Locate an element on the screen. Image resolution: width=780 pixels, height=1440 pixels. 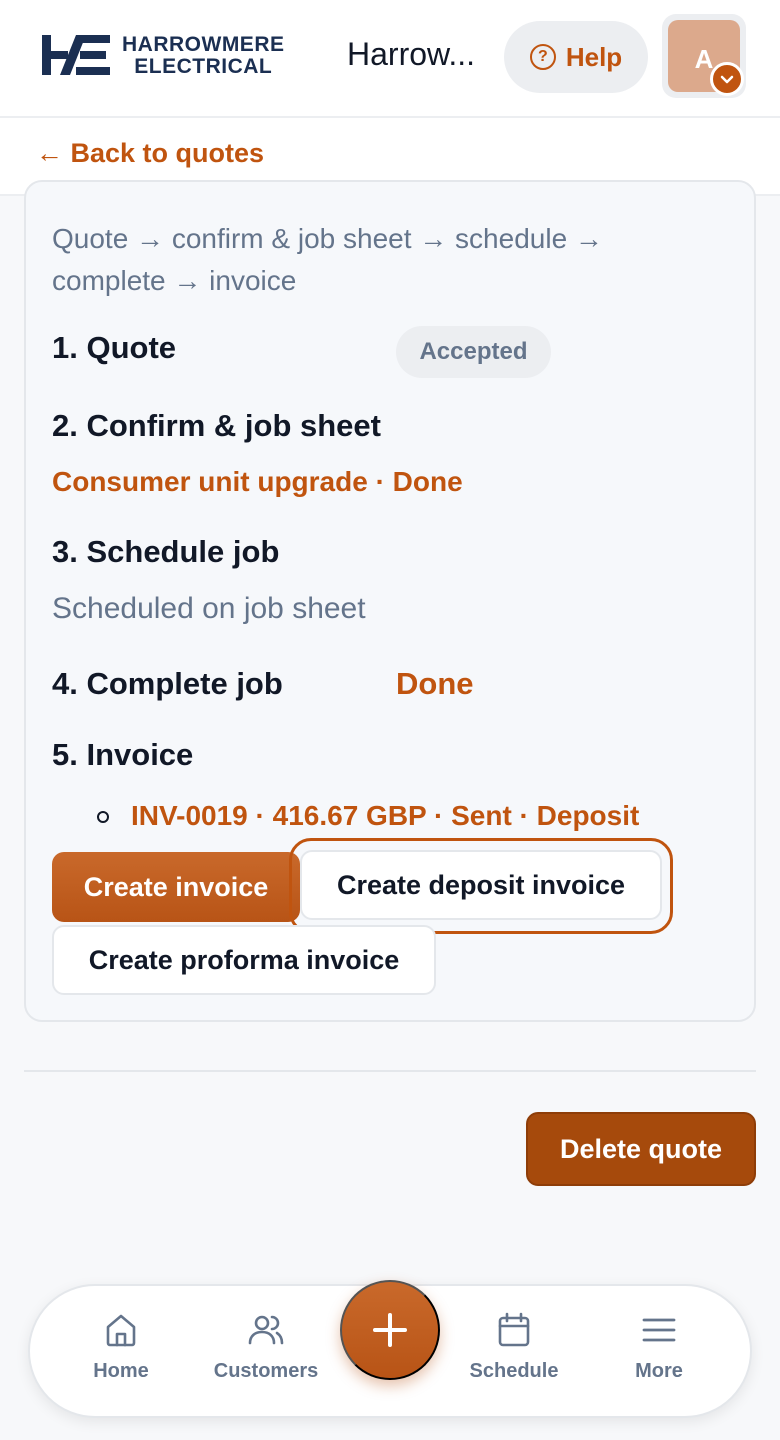
nav-label-home: Home is located at coordinates (121, 1371).